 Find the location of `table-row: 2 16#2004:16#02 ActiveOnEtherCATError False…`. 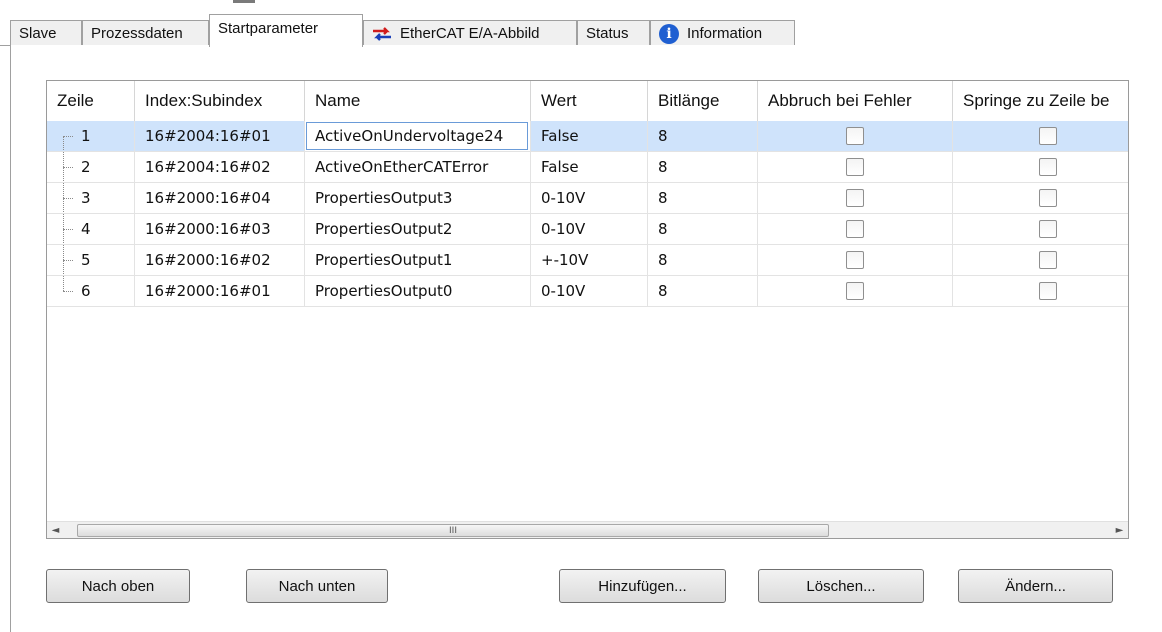

table-row: 2 16#2004:16#02 ActiveOnEtherCATError False… is located at coordinates (587, 167).